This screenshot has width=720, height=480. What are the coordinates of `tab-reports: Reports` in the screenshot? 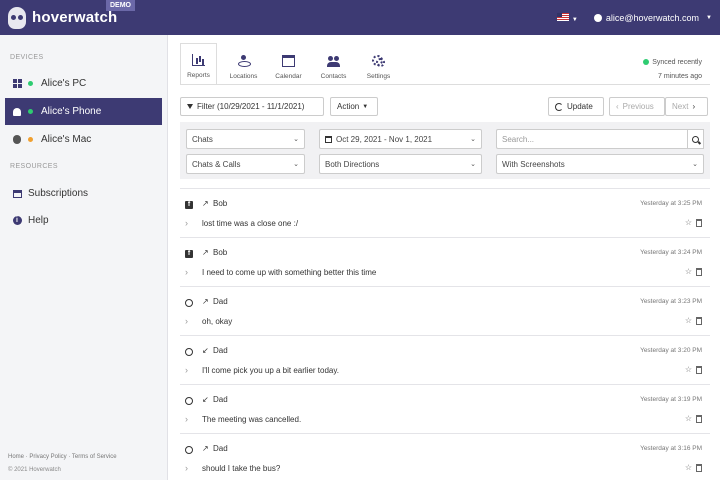 It's located at (198, 64).